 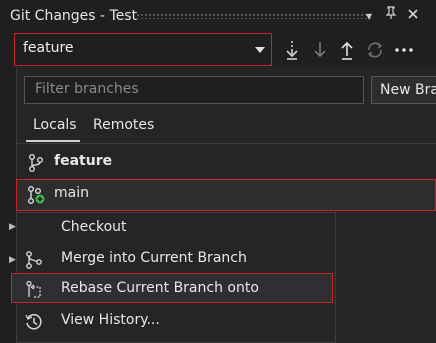 What do you see at coordinates (254, 16) in the screenshot?
I see `titlebar-grip` at bounding box center [254, 16].